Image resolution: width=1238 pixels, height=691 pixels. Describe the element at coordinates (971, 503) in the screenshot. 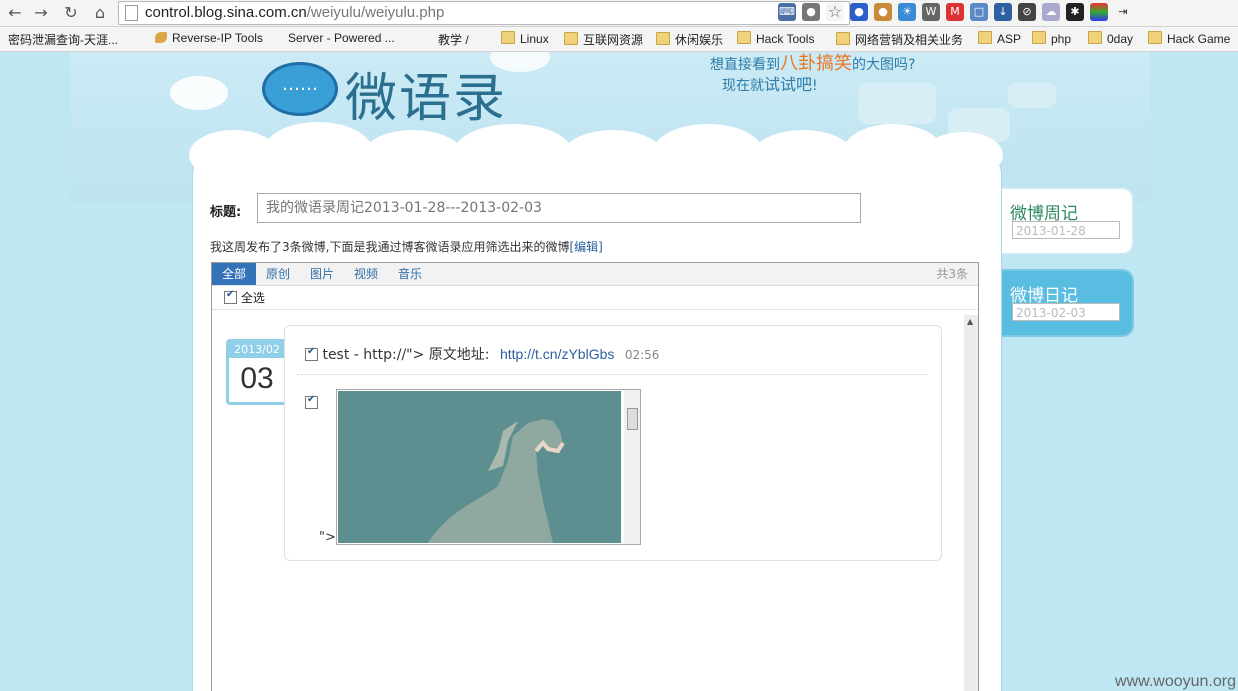

I see `list-scrollbar: ▲` at that location.